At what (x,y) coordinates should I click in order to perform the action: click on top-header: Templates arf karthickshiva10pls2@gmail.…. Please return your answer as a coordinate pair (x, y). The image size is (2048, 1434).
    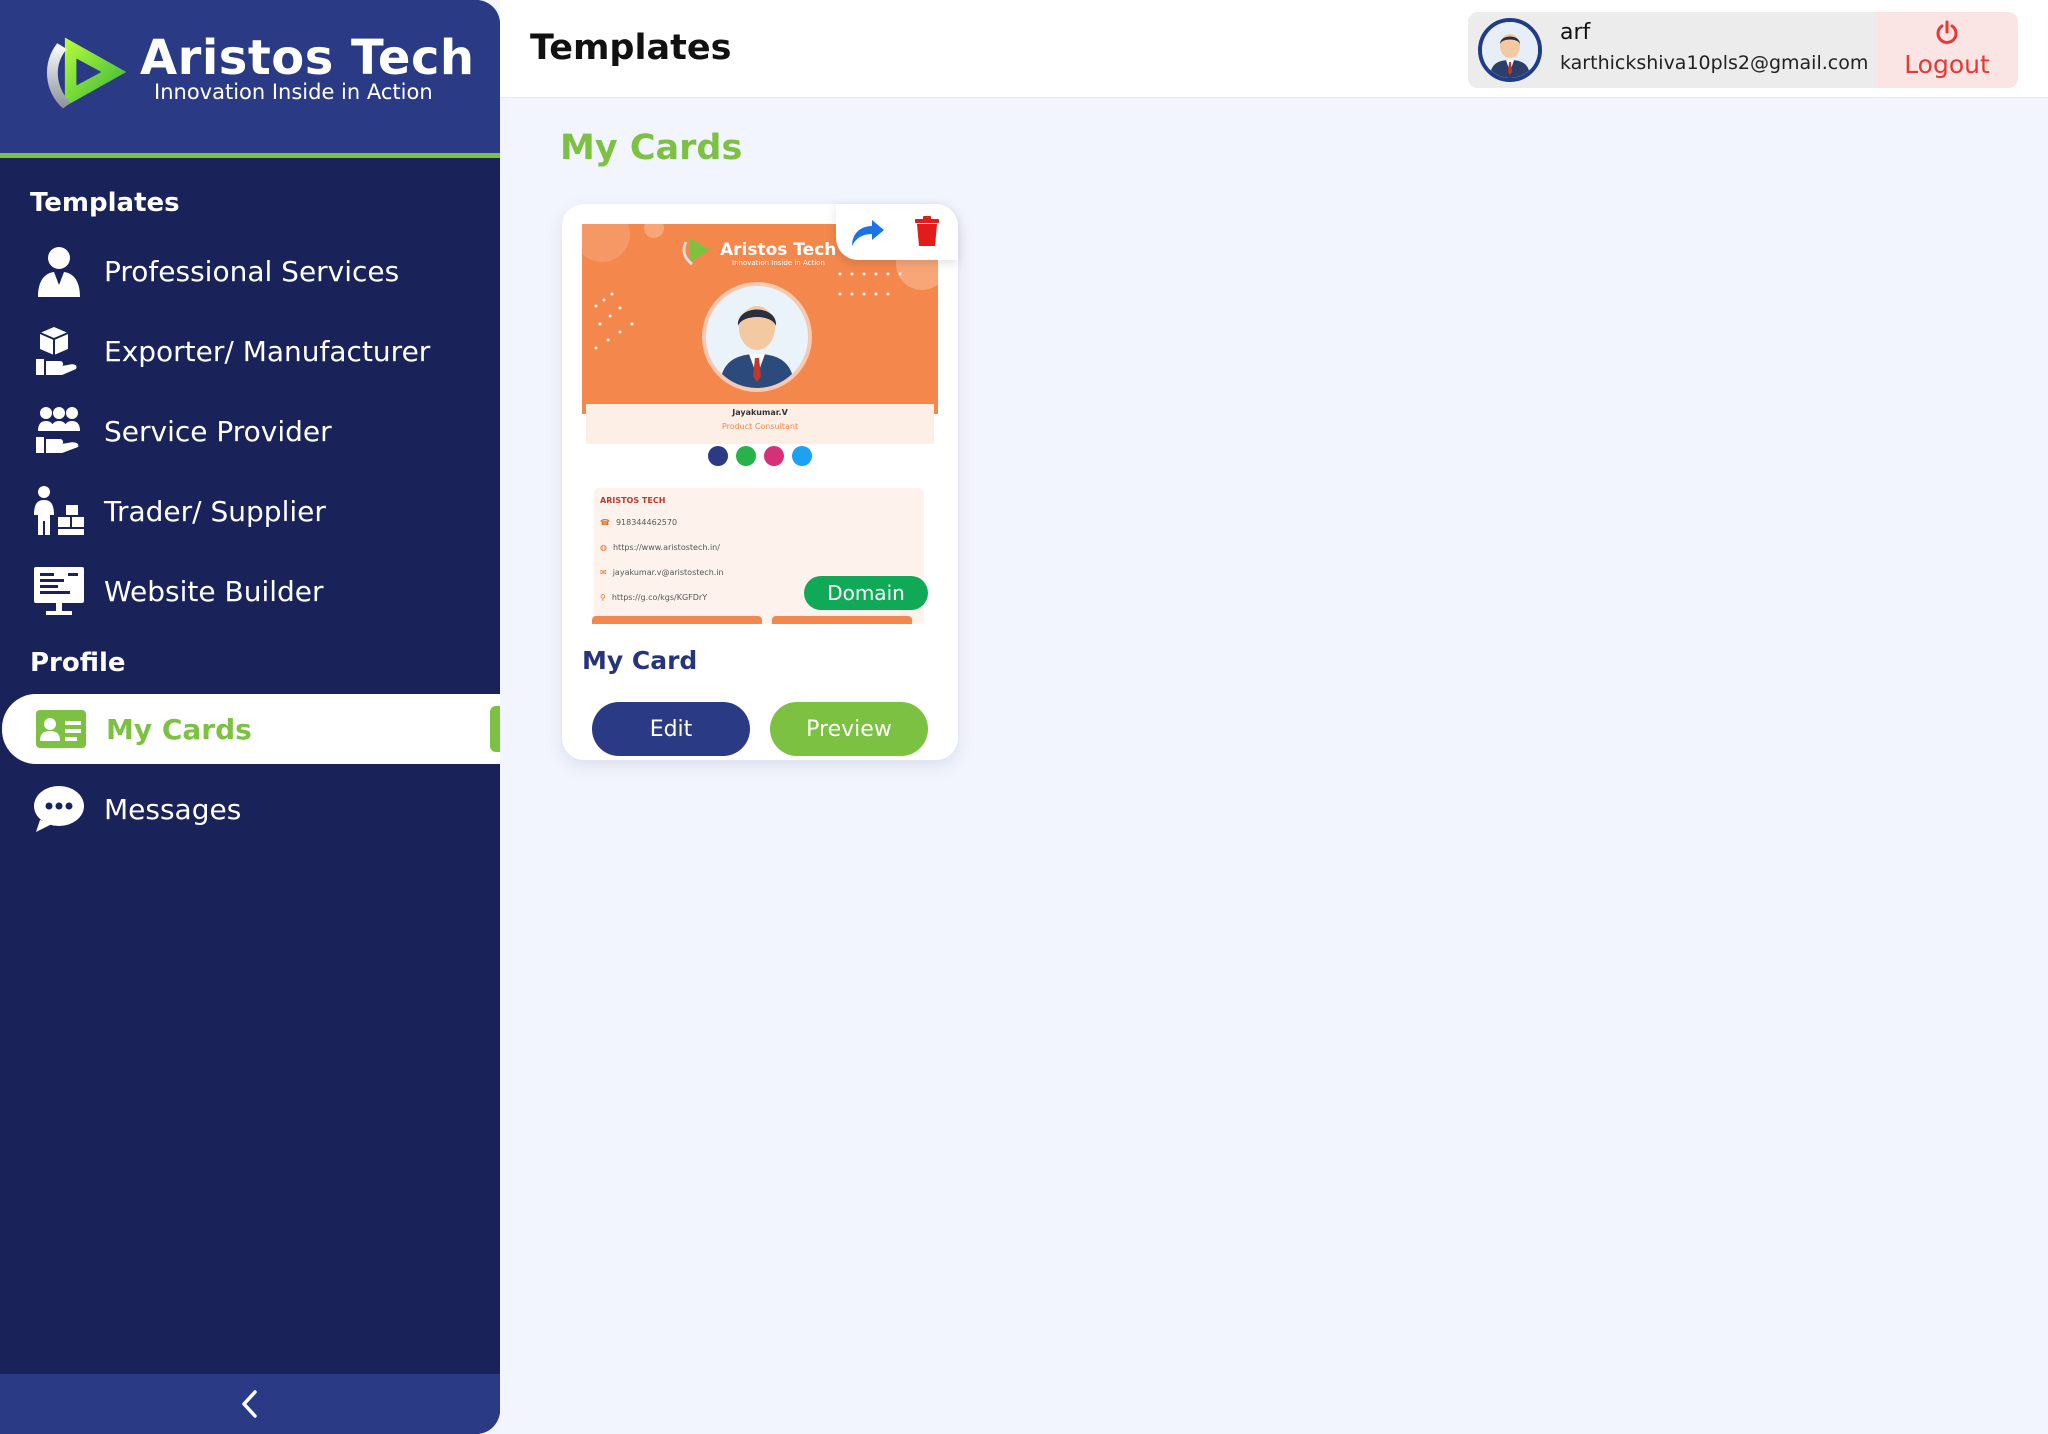
    Looking at the image, I should click on (1274, 49).